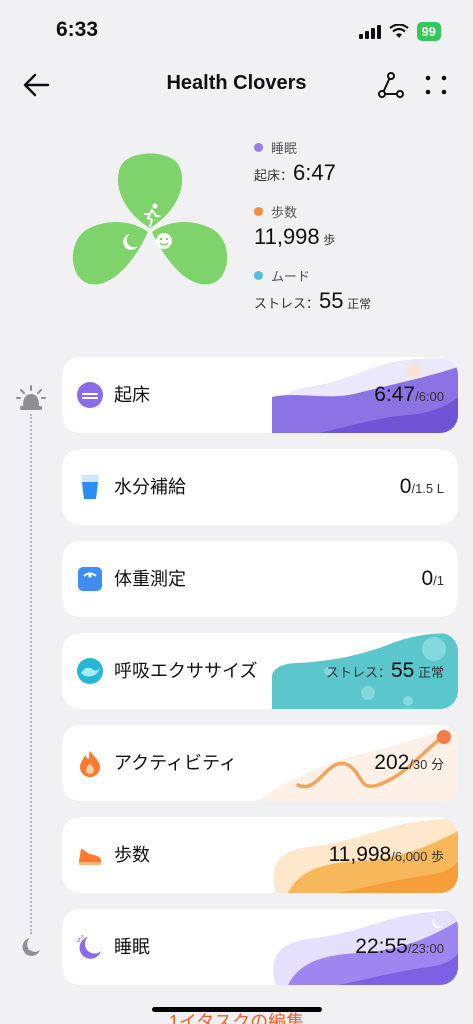 Image resolution: width=473 pixels, height=1024 pixels. Describe the element at coordinates (260, 763) in the screenshot. I see `task-card-activity: アクティビティ 202/30 分` at that location.